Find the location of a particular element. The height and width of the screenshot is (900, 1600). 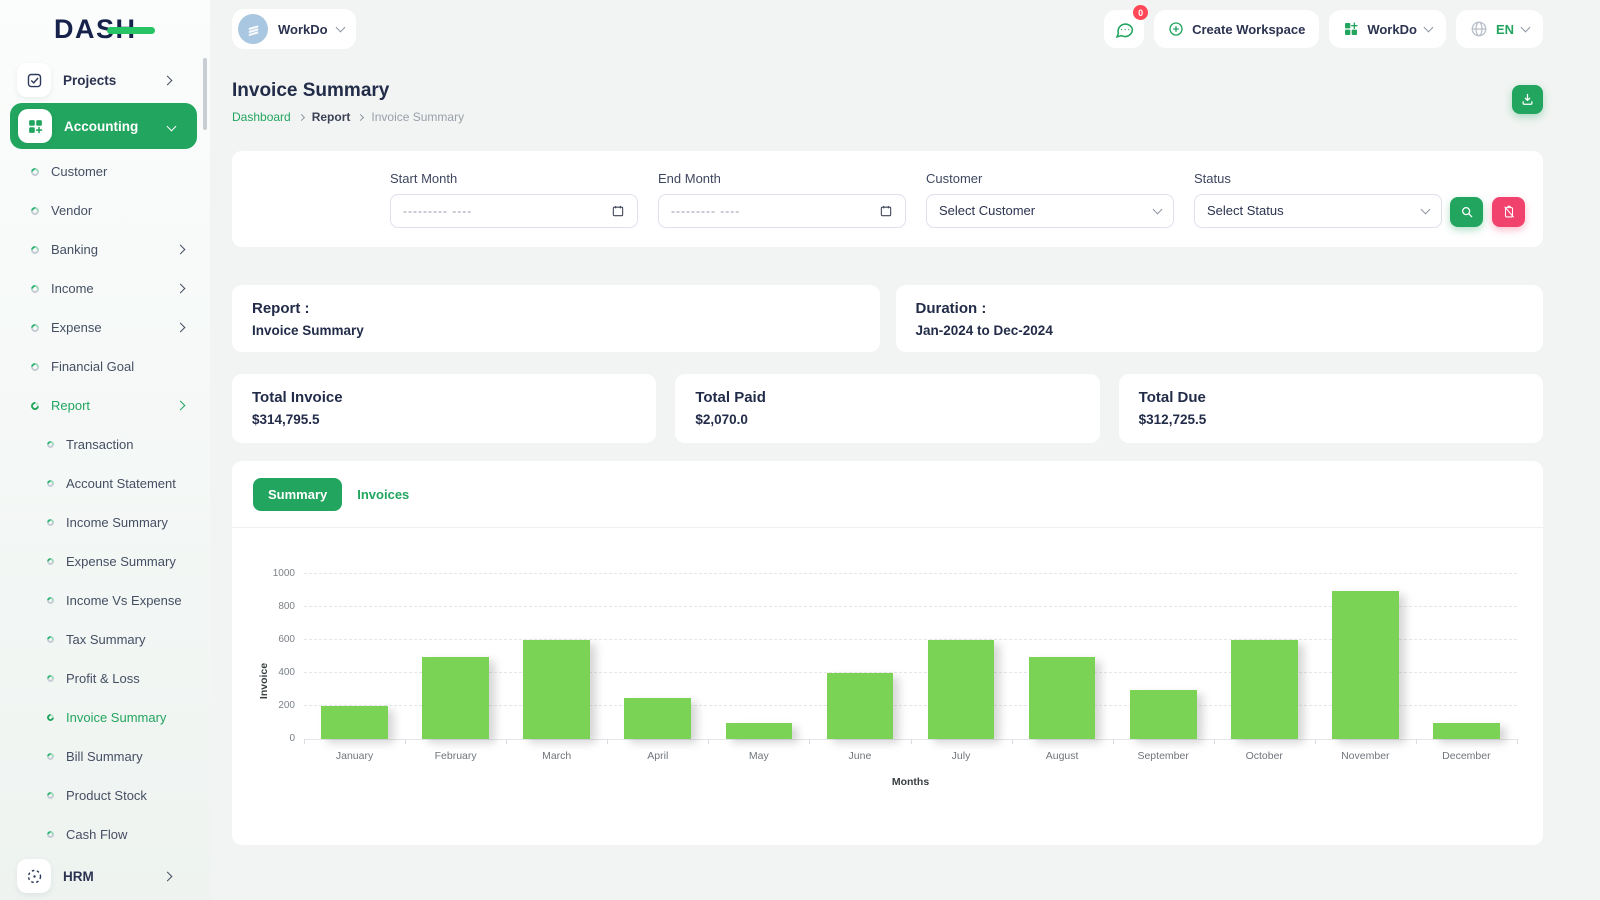

sidebar-item-income-summary: Income Summary is located at coordinates (105, 522).